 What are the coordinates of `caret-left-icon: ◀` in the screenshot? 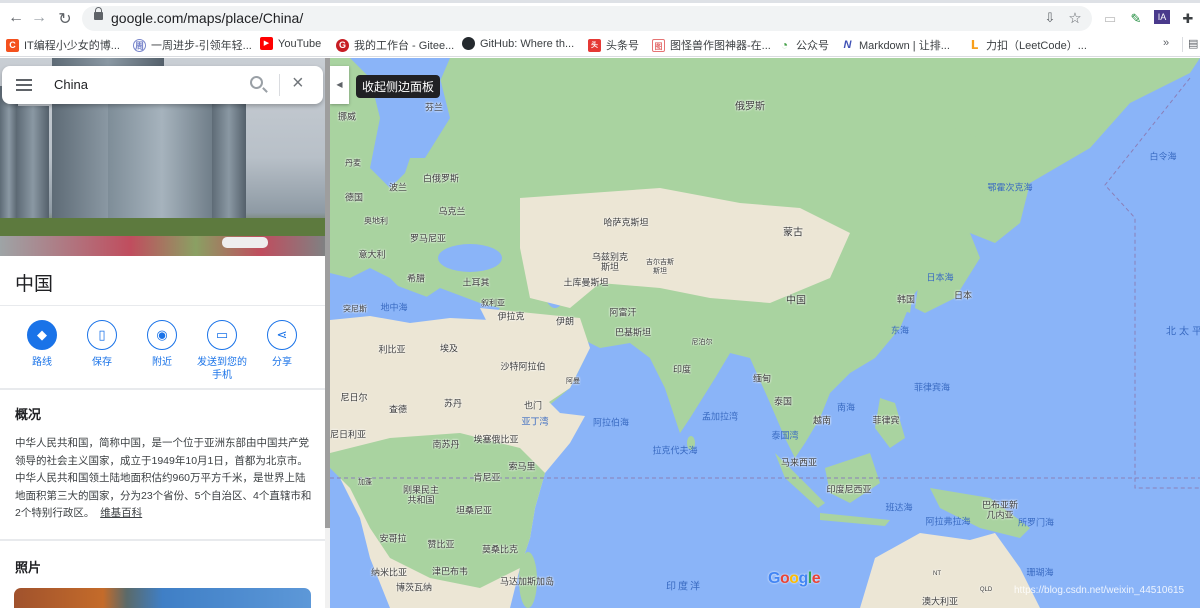 It's located at (339, 84).